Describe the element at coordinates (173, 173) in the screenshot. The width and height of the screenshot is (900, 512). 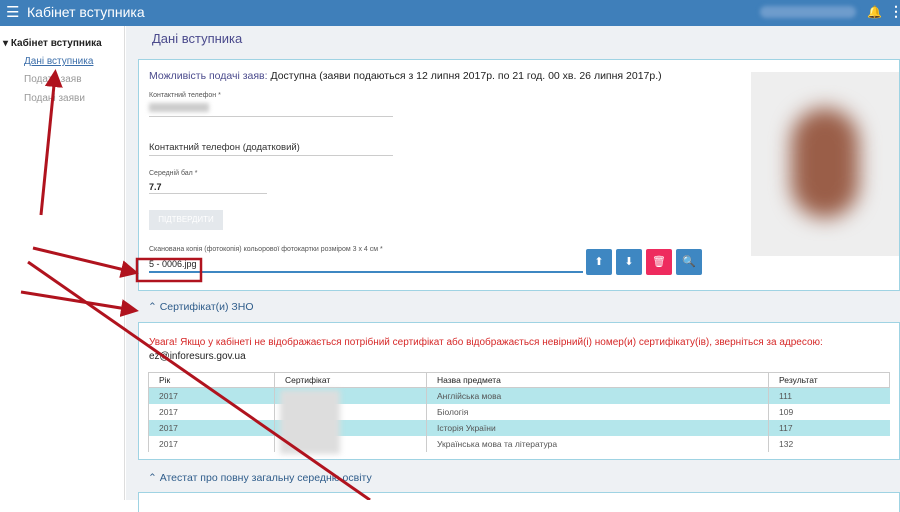
I see `avg-label: Середній бал *` at that location.